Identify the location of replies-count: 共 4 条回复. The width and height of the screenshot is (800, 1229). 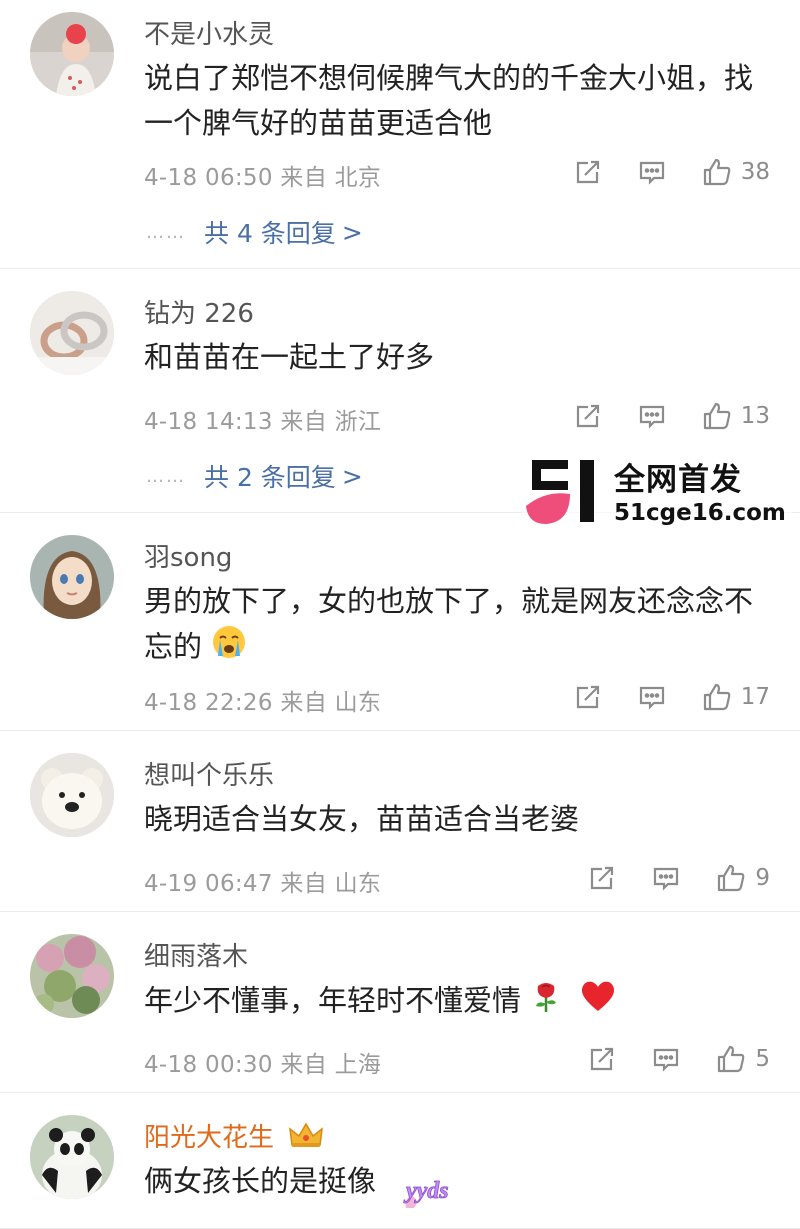
(270, 233).